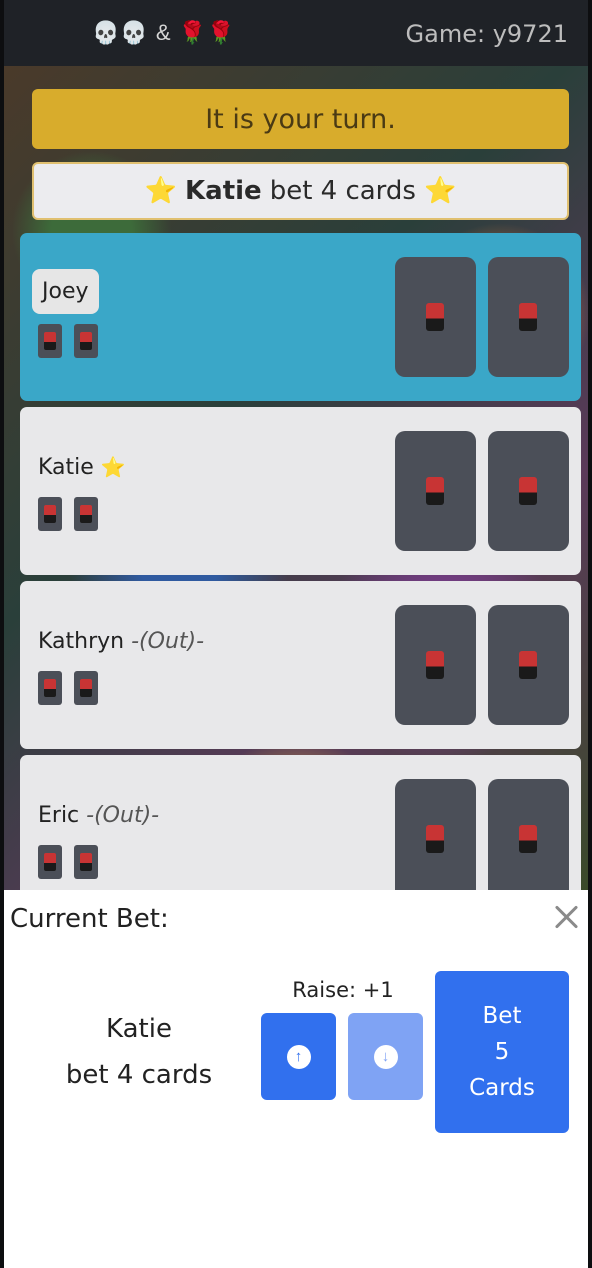 Image resolution: width=592 pixels, height=1268 pixels. I want to click on player-name: Eric -(Out)-, so click(99, 815).